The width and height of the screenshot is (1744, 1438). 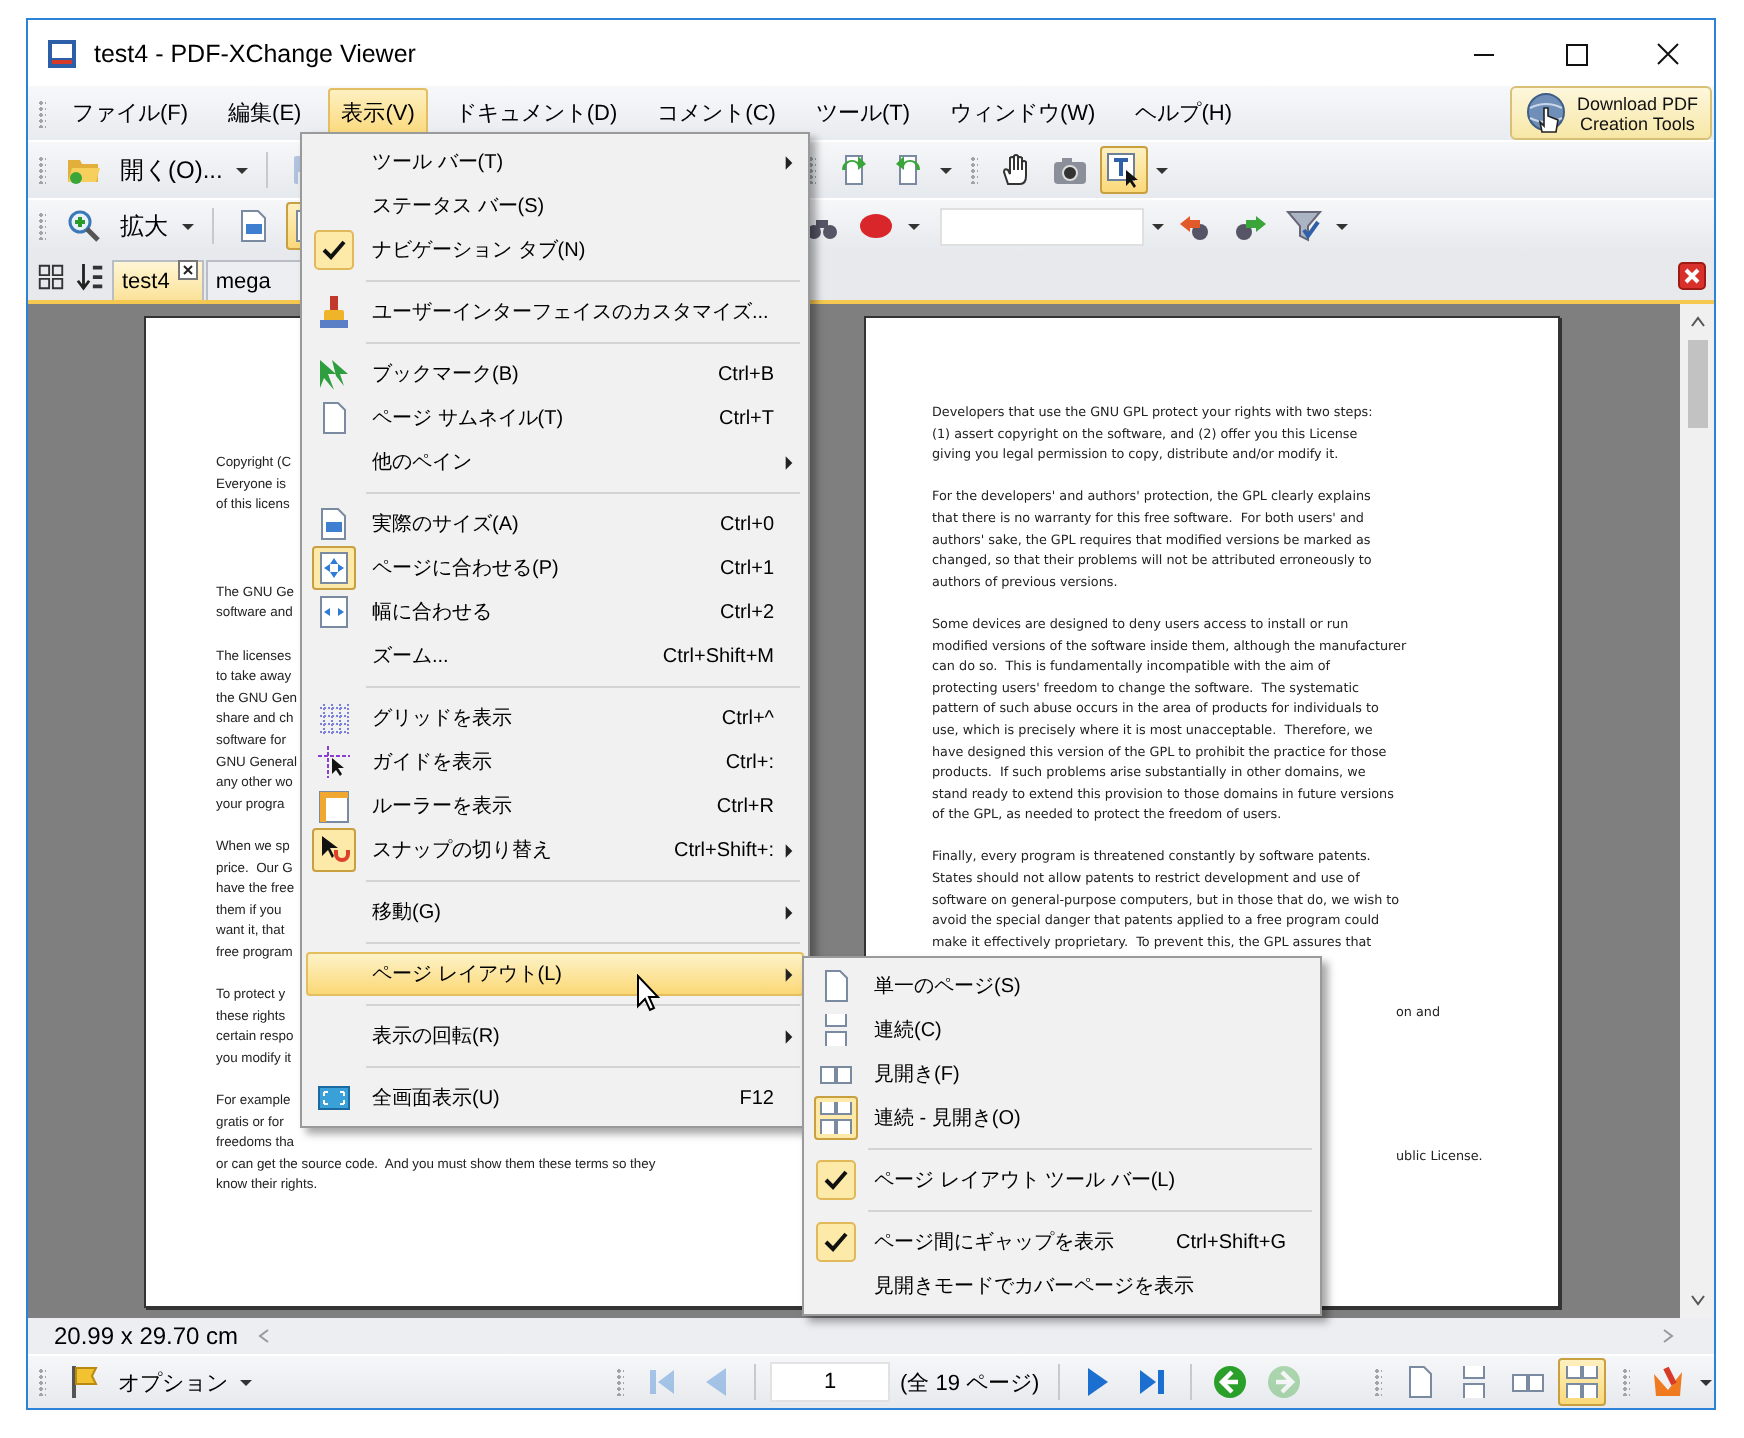 What do you see at coordinates (854, 170) in the screenshot?
I see `rotate-left-icon` at bounding box center [854, 170].